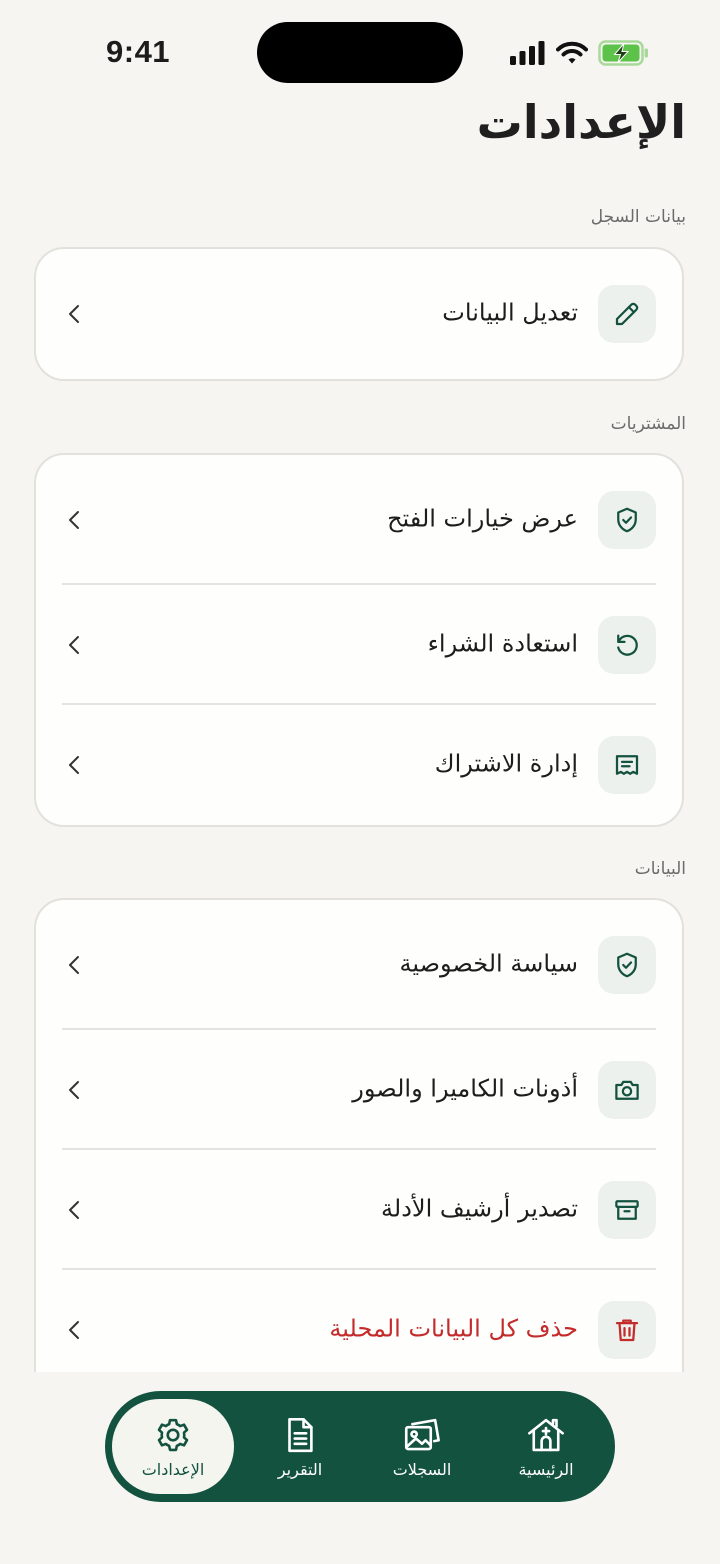 The height and width of the screenshot is (1564, 720). I want to click on gear-icon, so click(173, 1435).